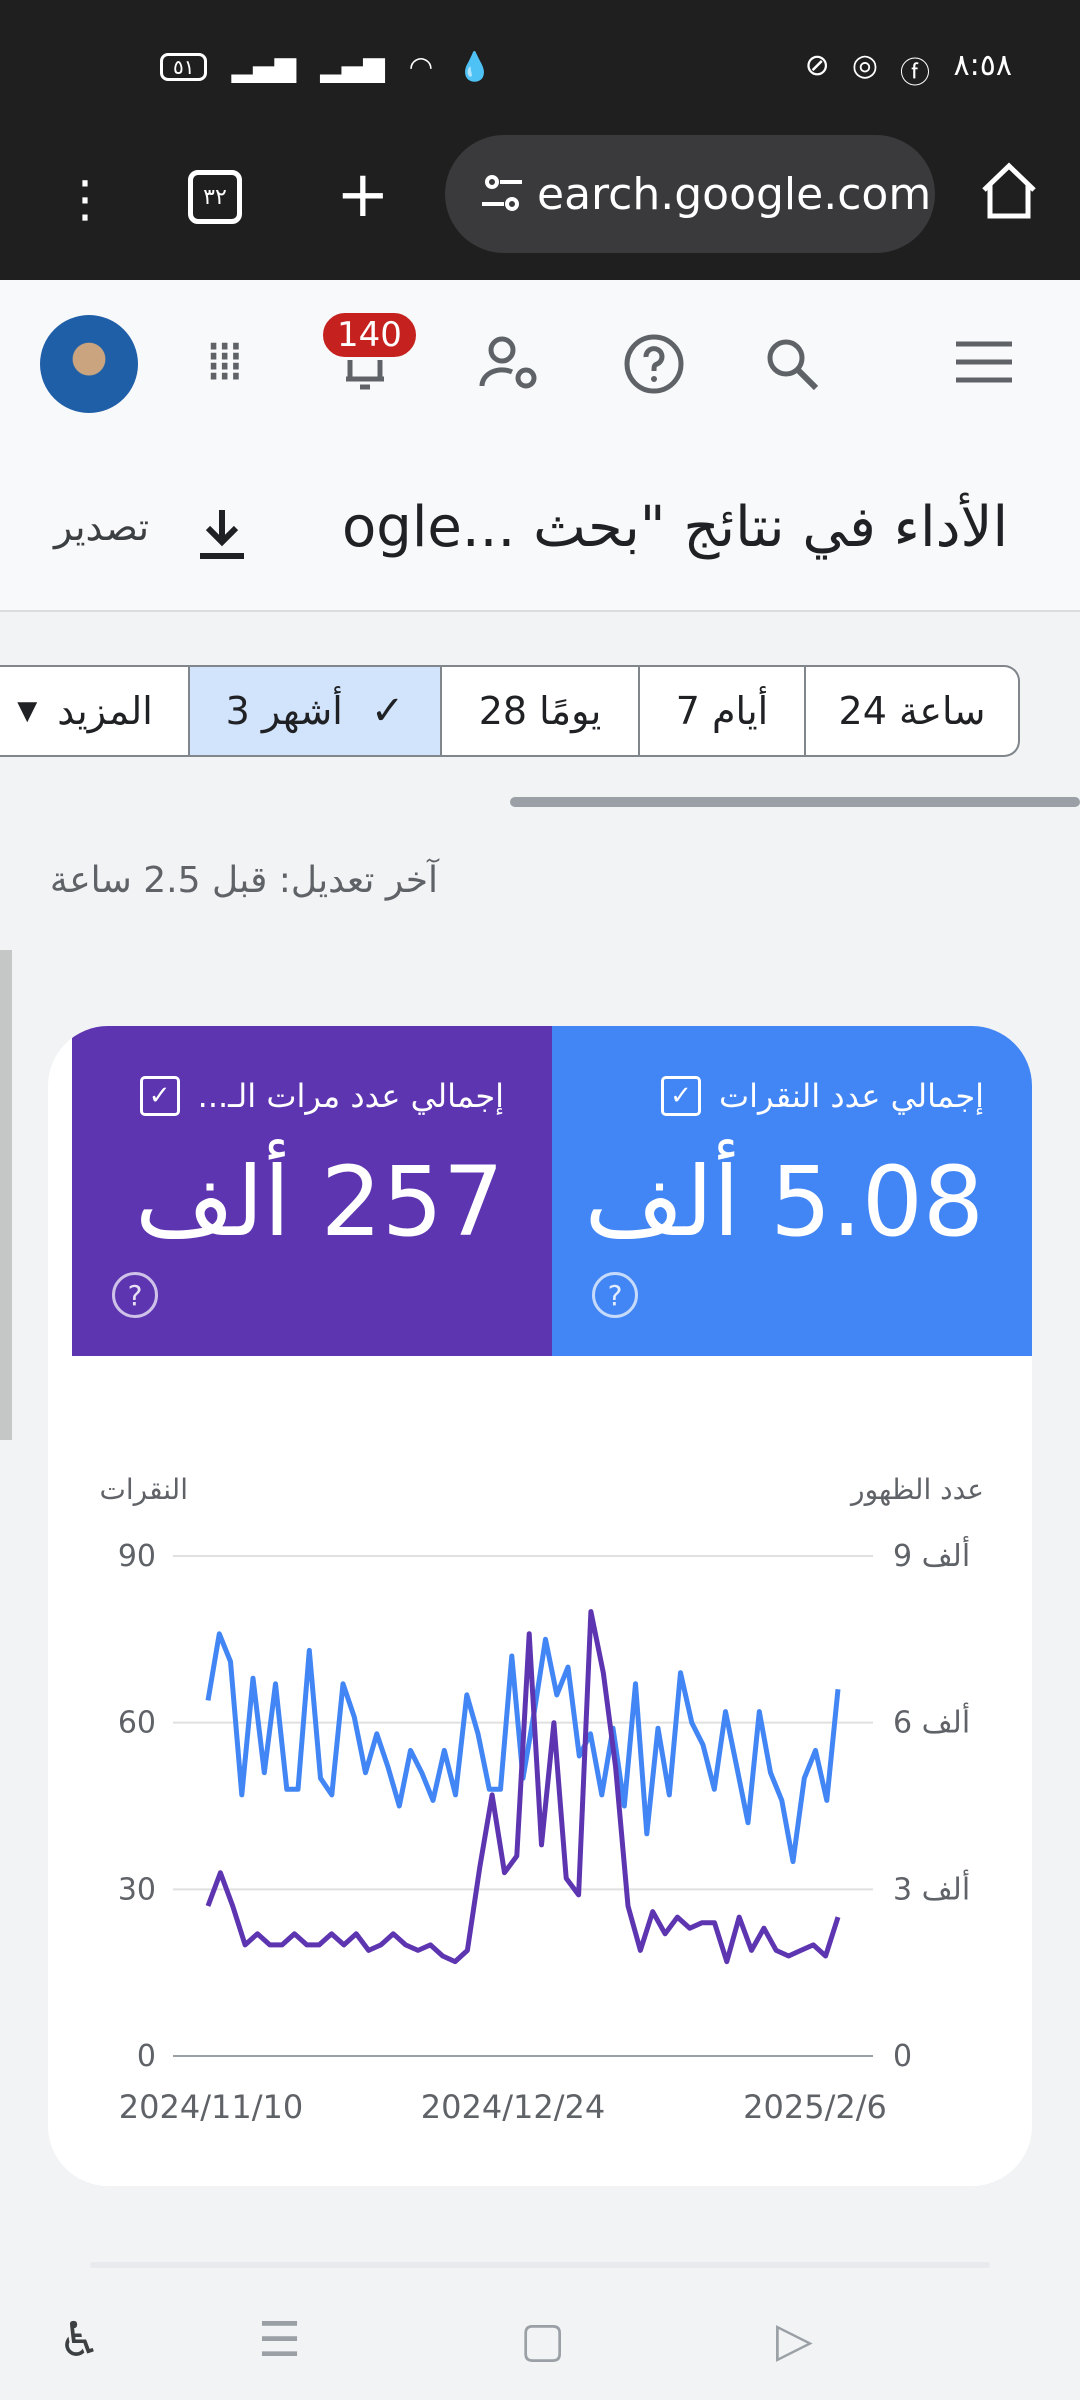 This screenshot has width=1080, height=2400. I want to click on metric-impressions: إجمالي عدد مرات الـ... ✓ 257 ألف ?, so click(312, 1191).